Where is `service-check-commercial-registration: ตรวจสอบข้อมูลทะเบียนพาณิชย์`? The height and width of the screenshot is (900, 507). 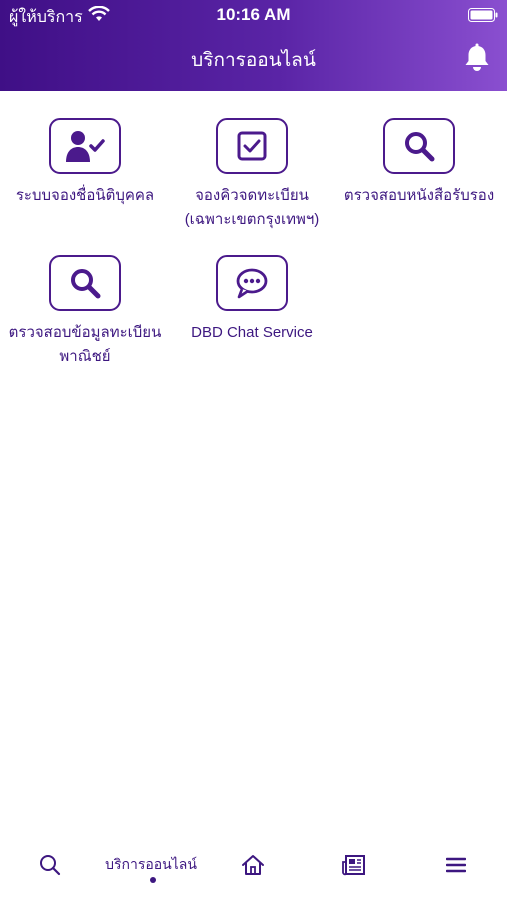
service-check-commercial-registration: ตรวจสอบข้อมูลทะเบียนพาณิชย์ is located at coordinates (85, 312).